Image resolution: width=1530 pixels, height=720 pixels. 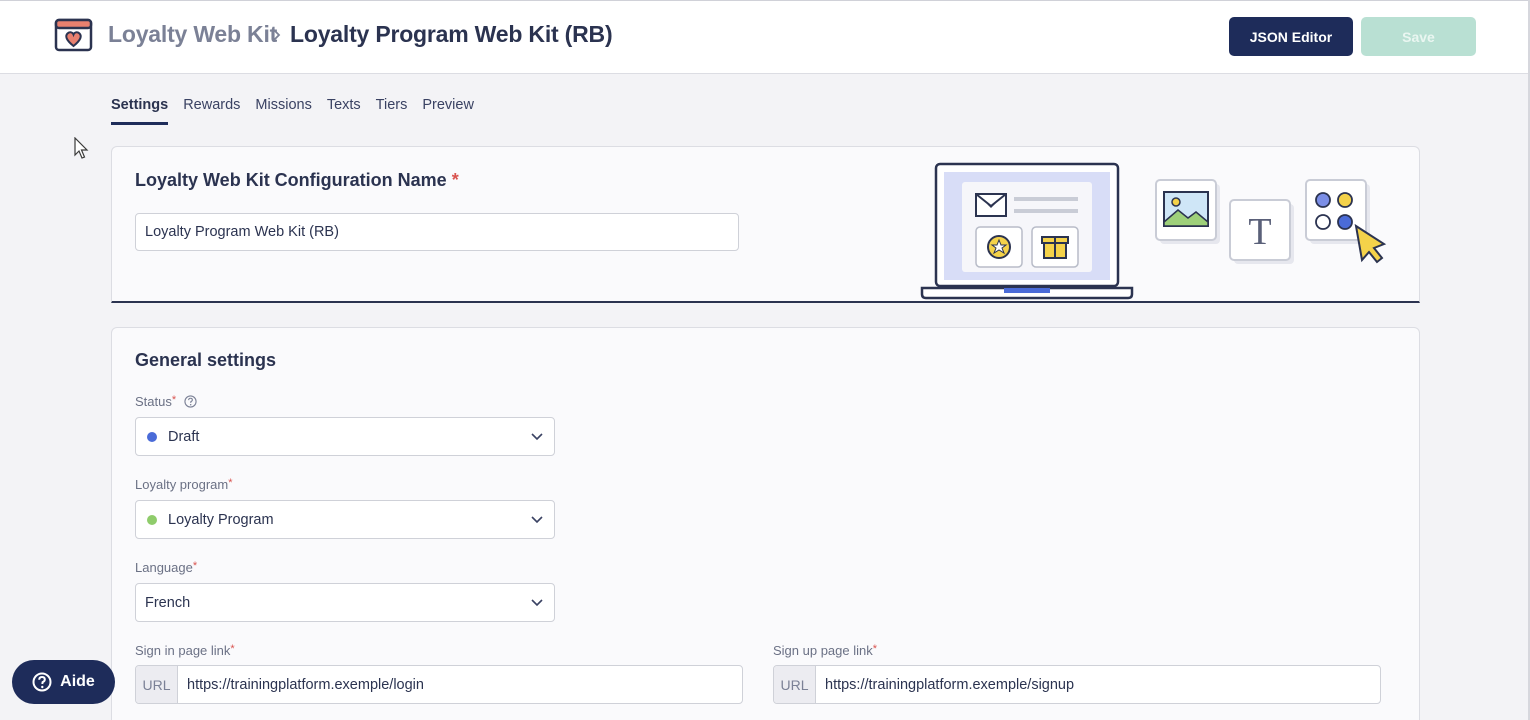 What do you see at coordinates (140, 111) in the screenshot?
I see `tab-settings: Settings` at bounding box center [140, 111].